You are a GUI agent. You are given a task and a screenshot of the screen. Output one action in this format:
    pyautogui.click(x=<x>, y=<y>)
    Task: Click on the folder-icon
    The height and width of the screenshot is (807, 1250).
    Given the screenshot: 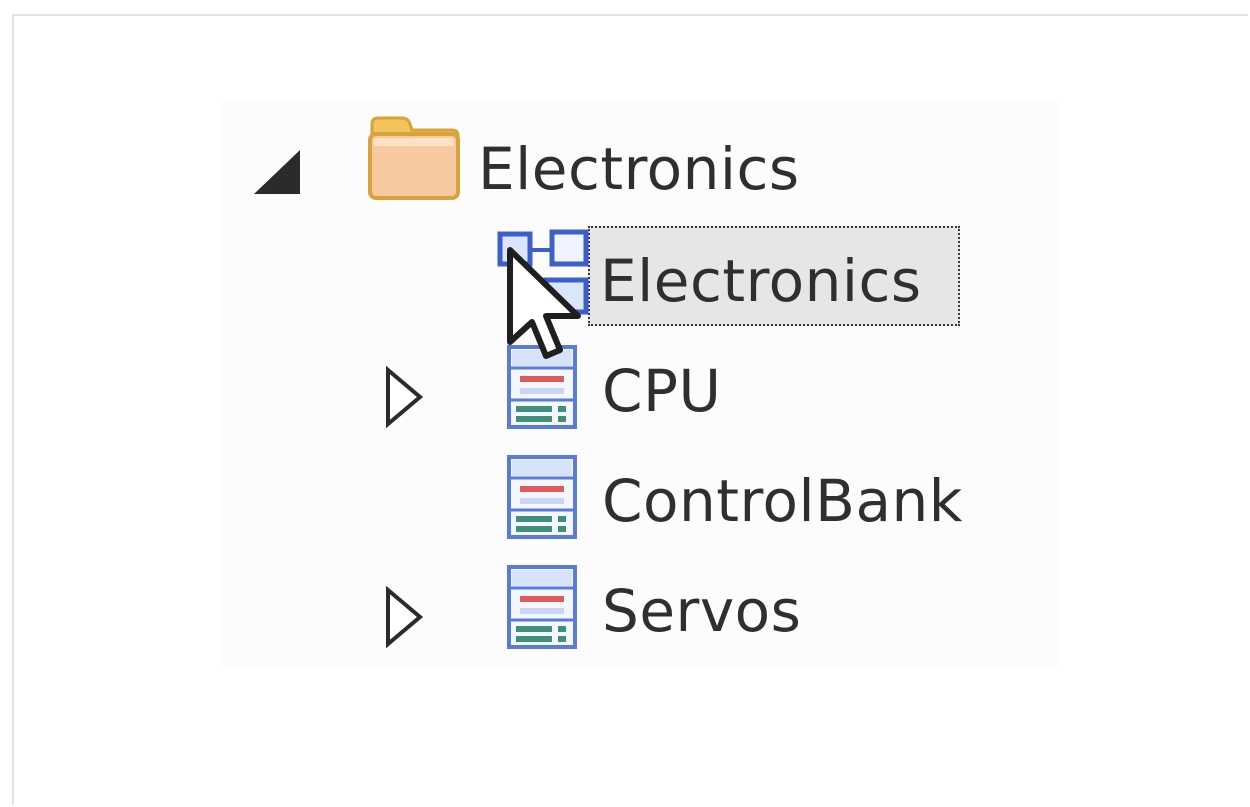 What is the action you would take?
    pyautogui.click(x=414, y=159)
    